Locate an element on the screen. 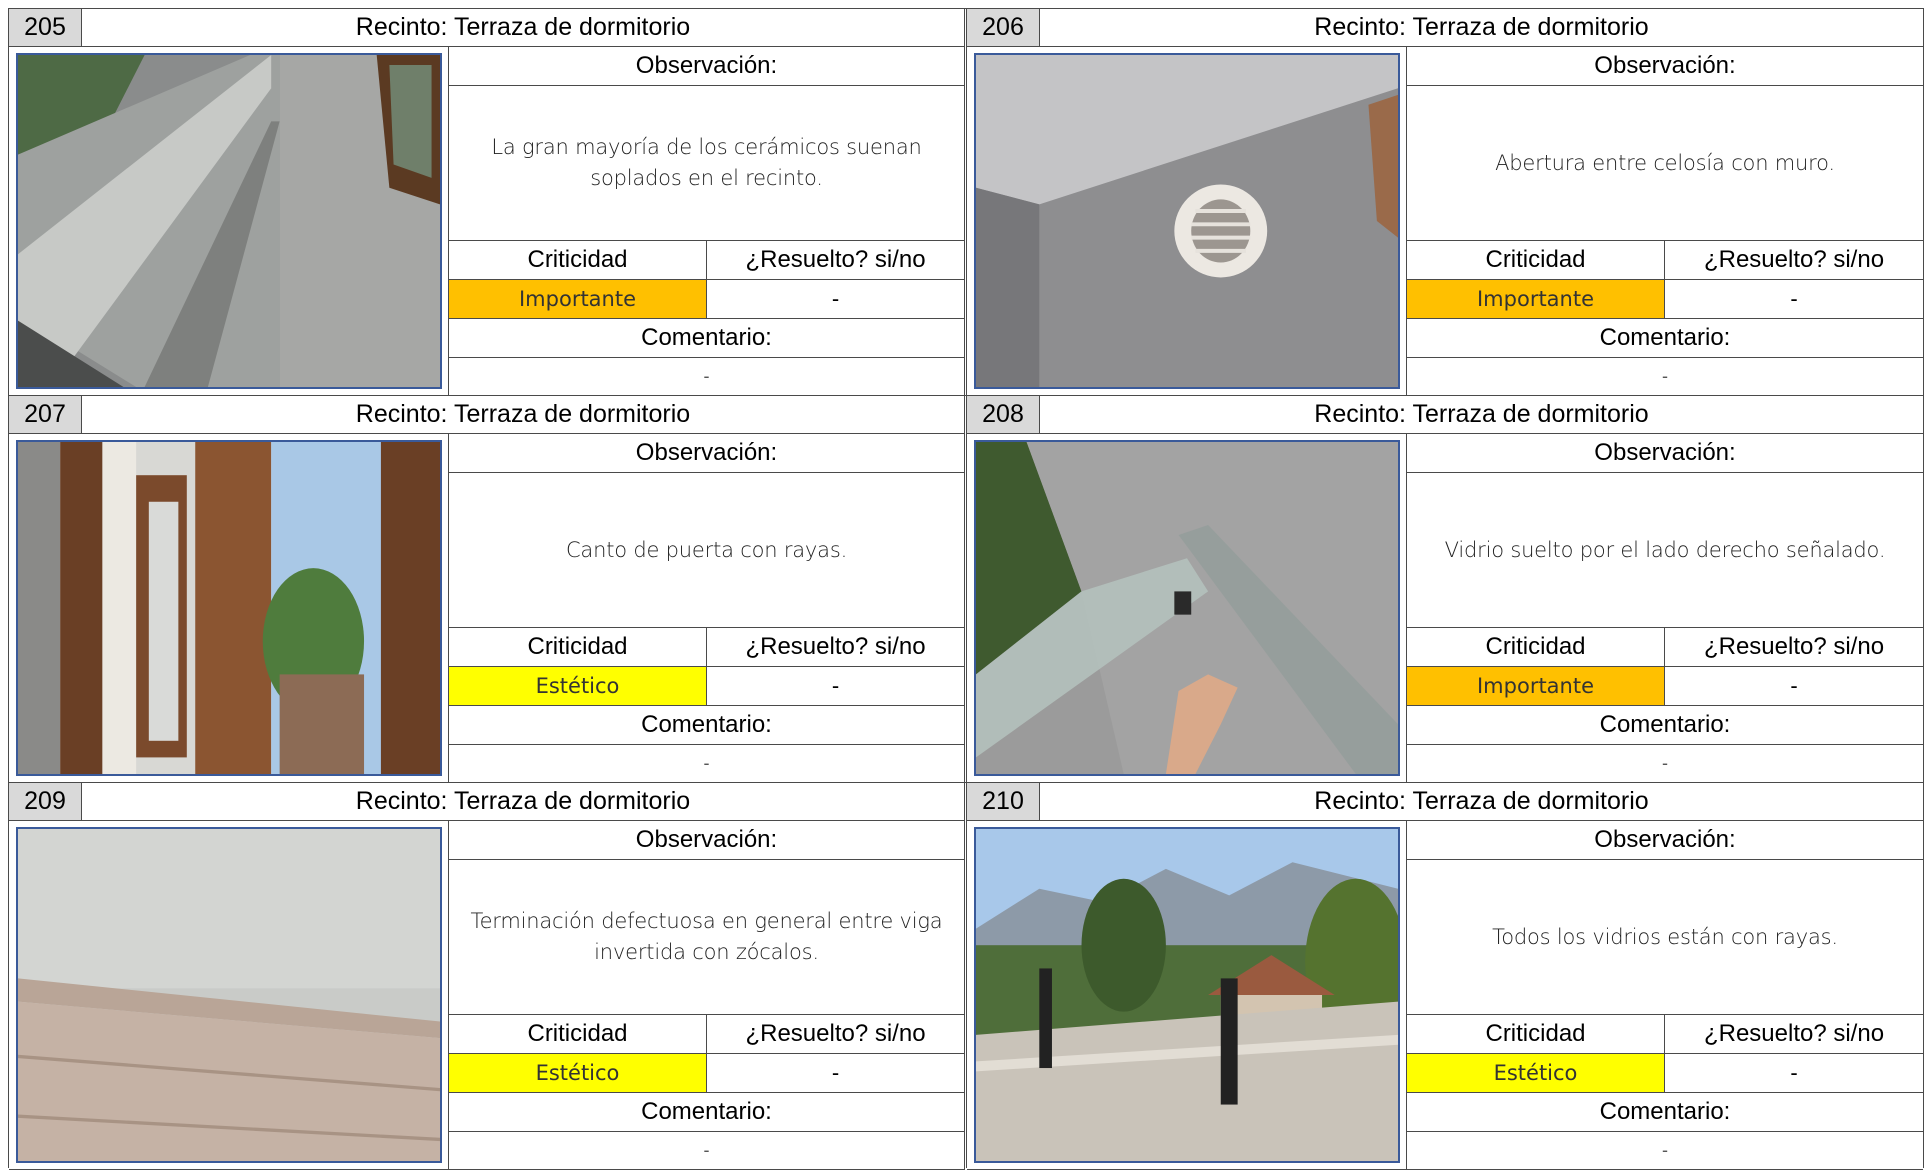 This screenshot has width=1929, height=1170. observation-text: Todos los vidrios están con rayas. is located at coordinates (1665, 937).